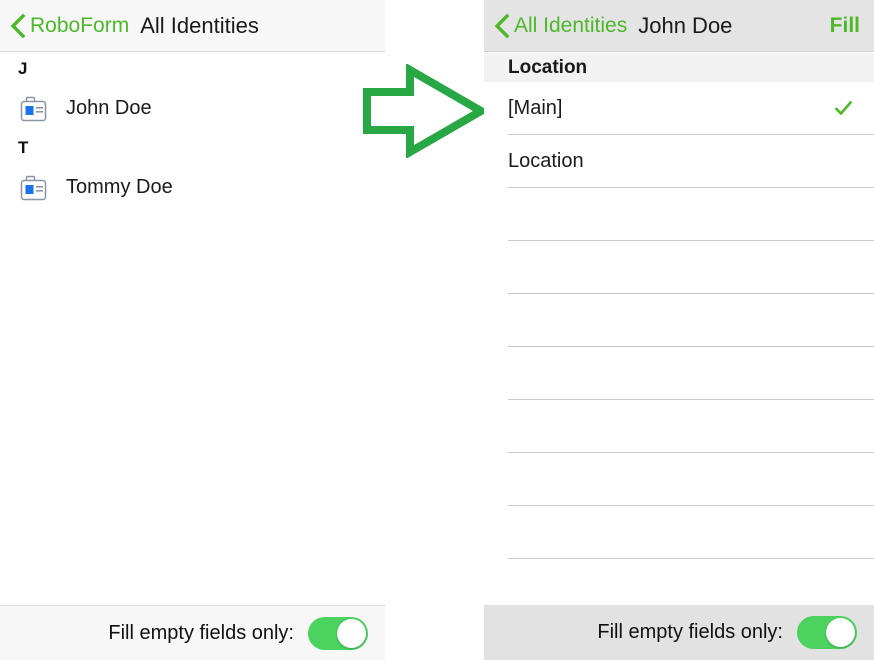  I want to click on group-header-location: Location, so click(679, 67).